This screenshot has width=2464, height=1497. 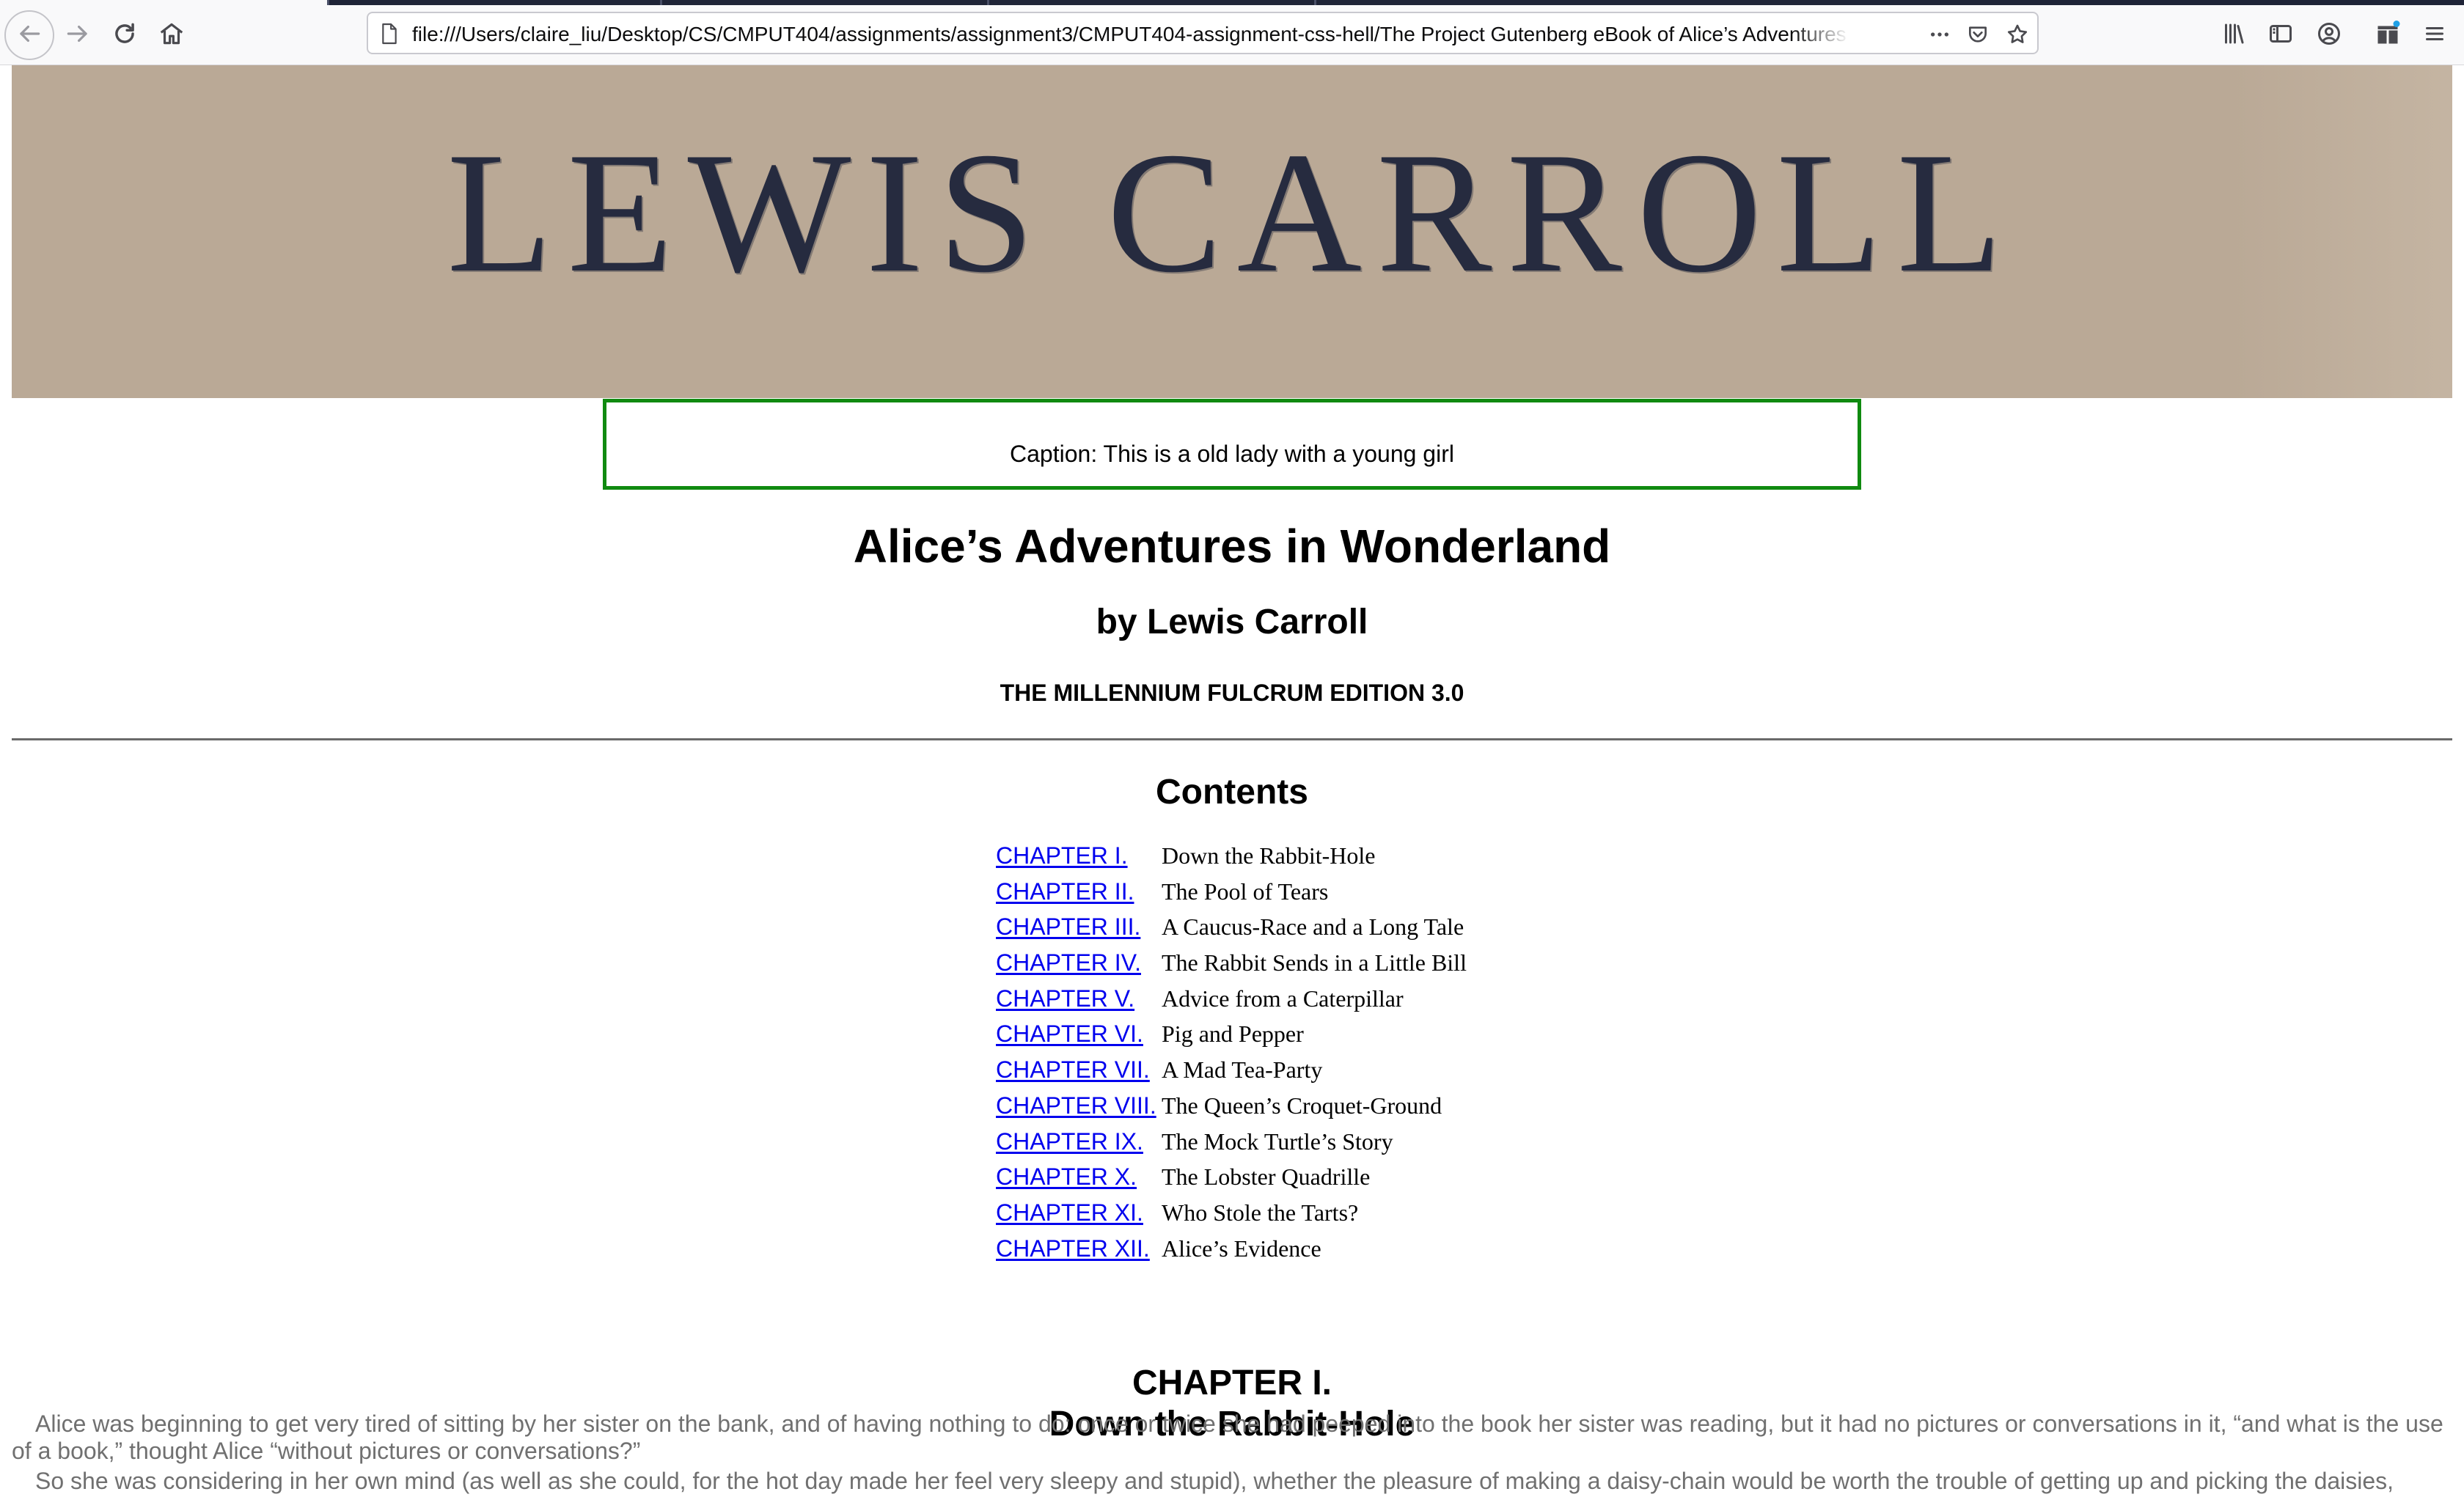 What do you see at coordinates (1302, 1105) in the screenshot?
I see `toc-title: The Queen’s Croquet-Ground` at bounding box center [1302, 1105].